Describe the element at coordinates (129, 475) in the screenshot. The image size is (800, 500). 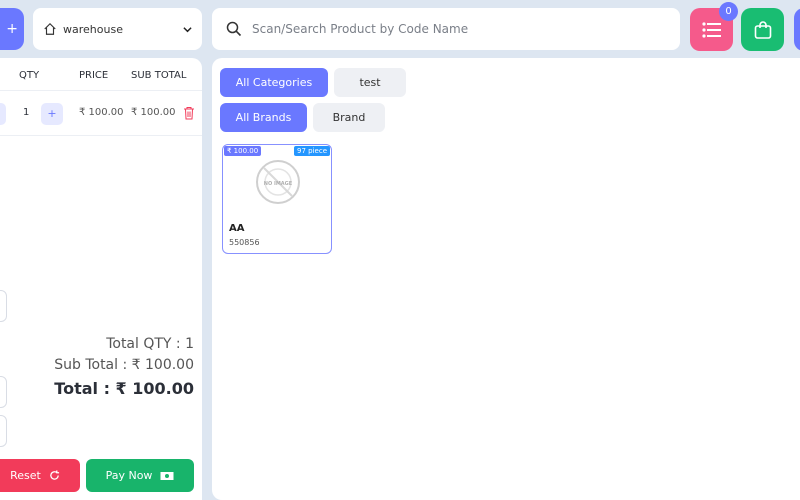
I see `pay-label: Pay Now` at that location.